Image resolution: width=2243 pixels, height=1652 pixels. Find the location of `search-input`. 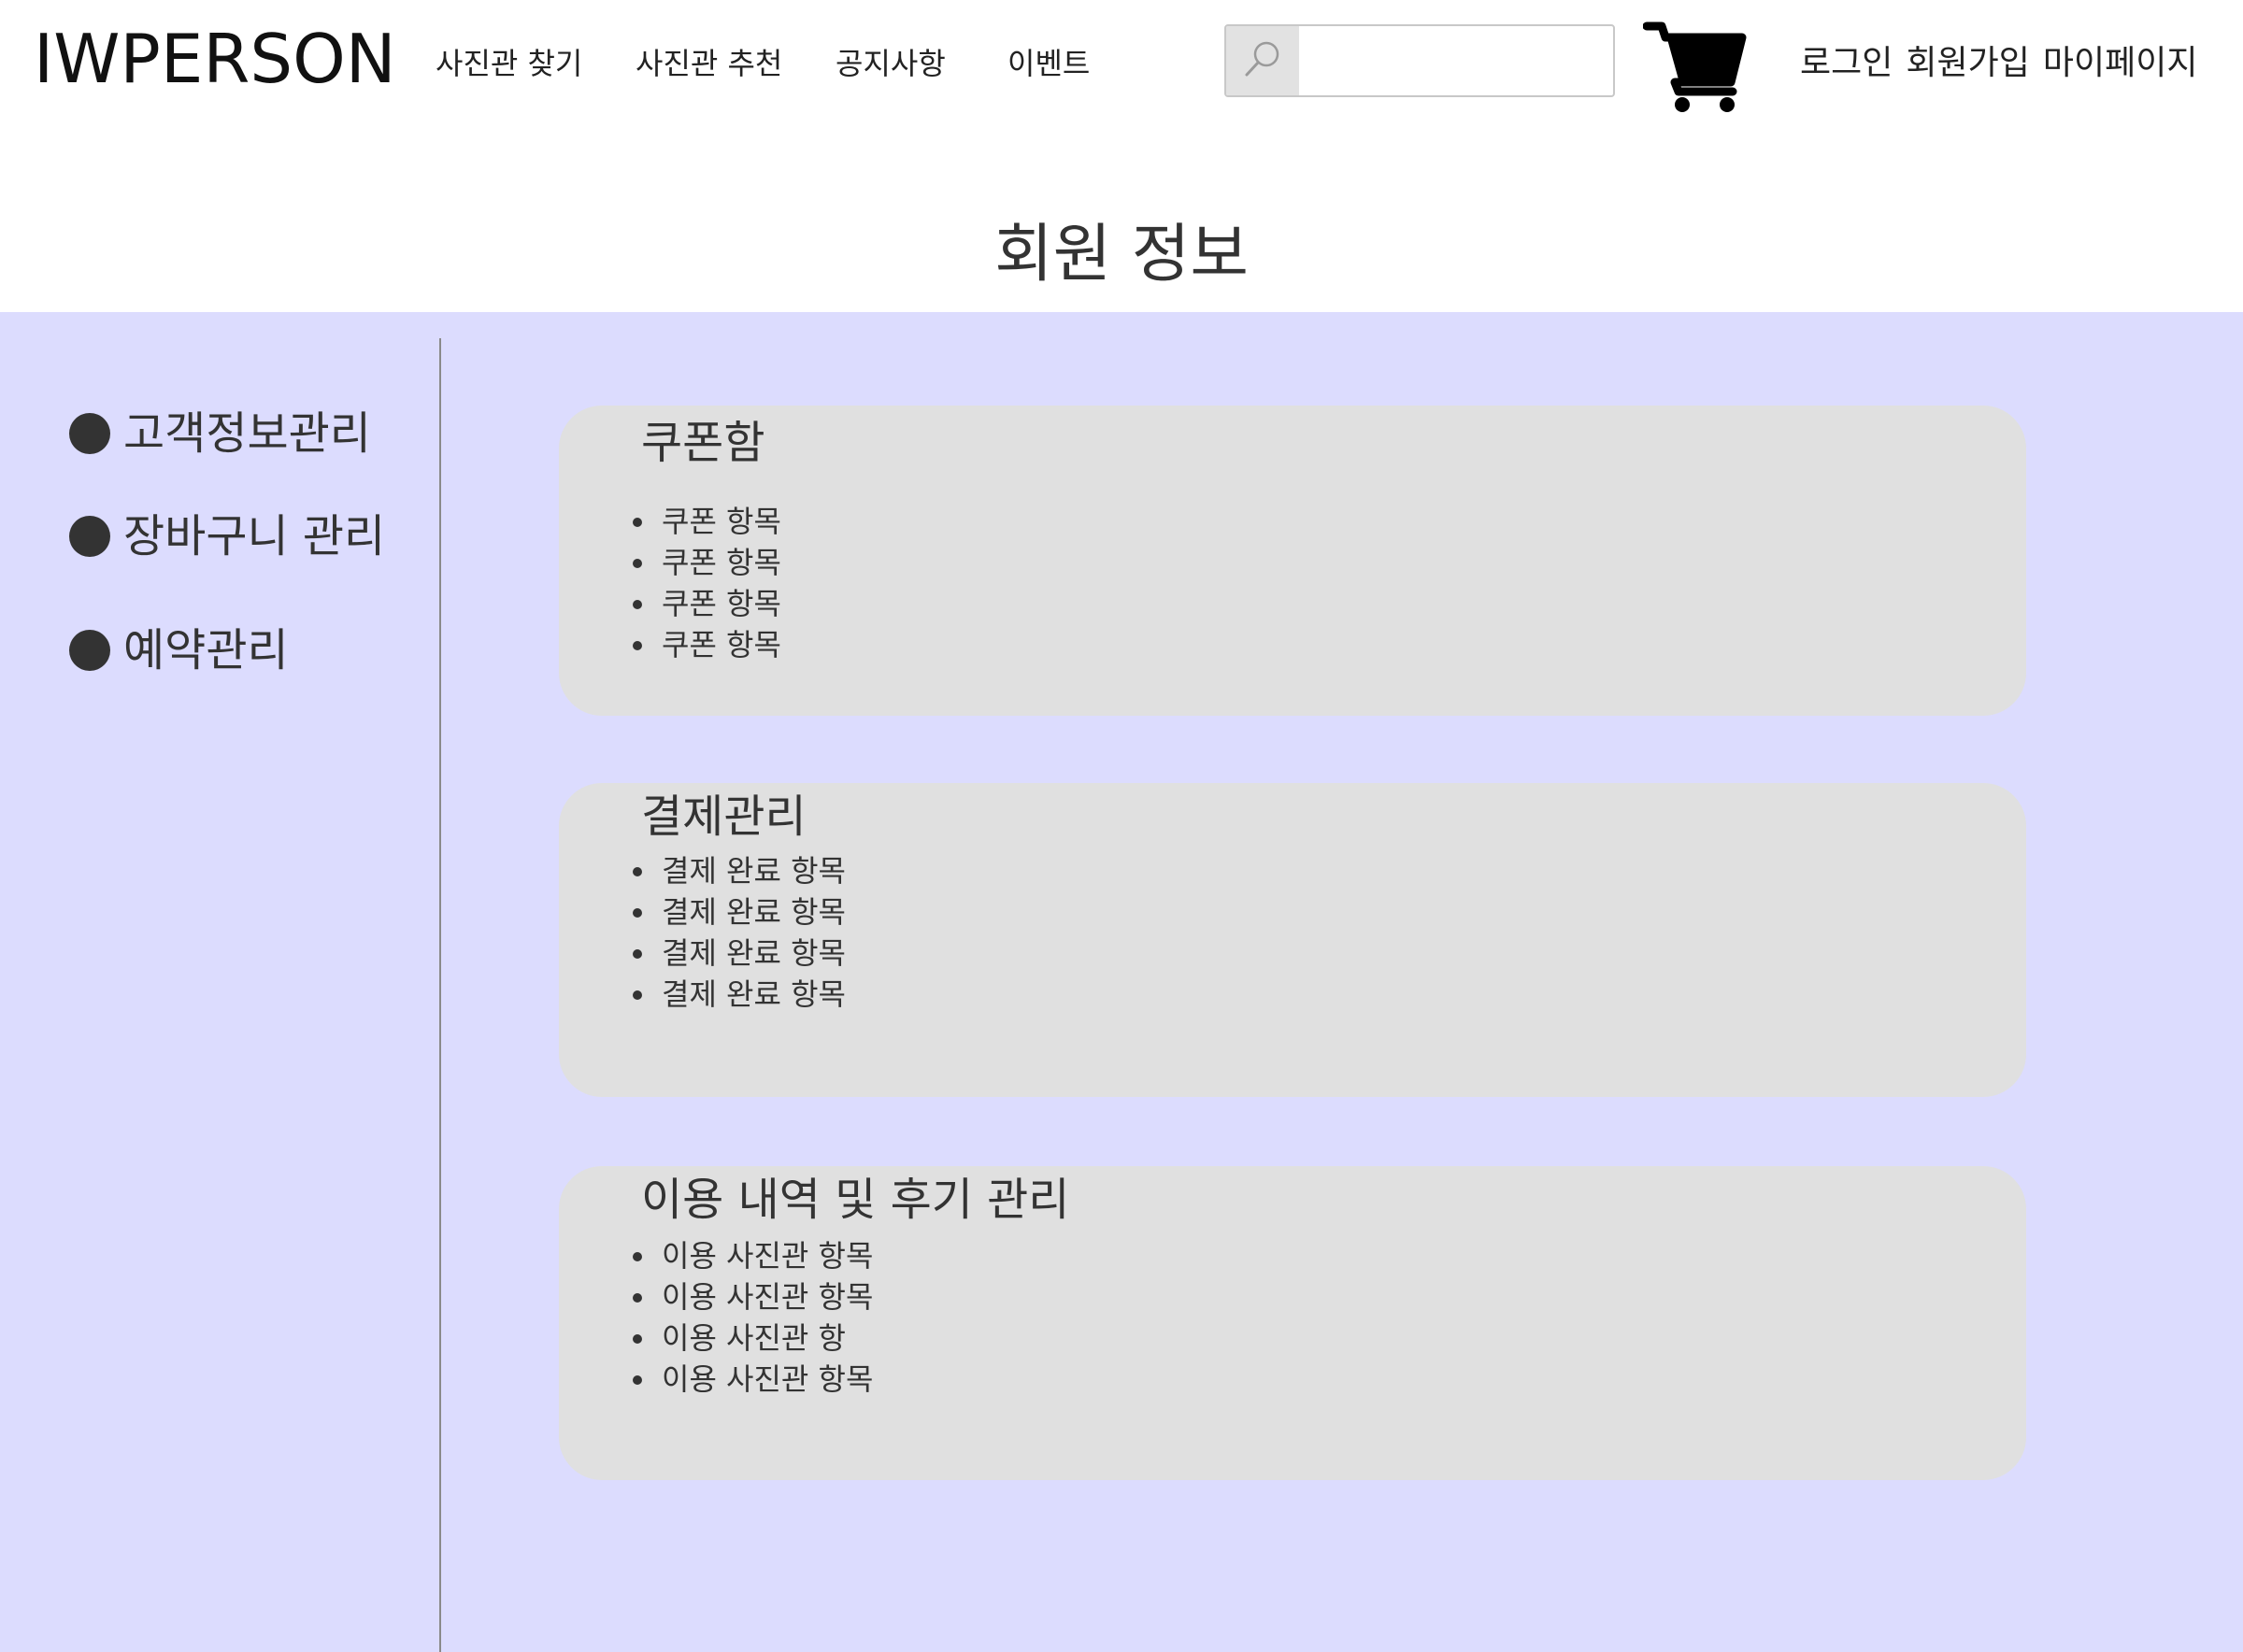

search-input is located at coordinates (1455, 61).